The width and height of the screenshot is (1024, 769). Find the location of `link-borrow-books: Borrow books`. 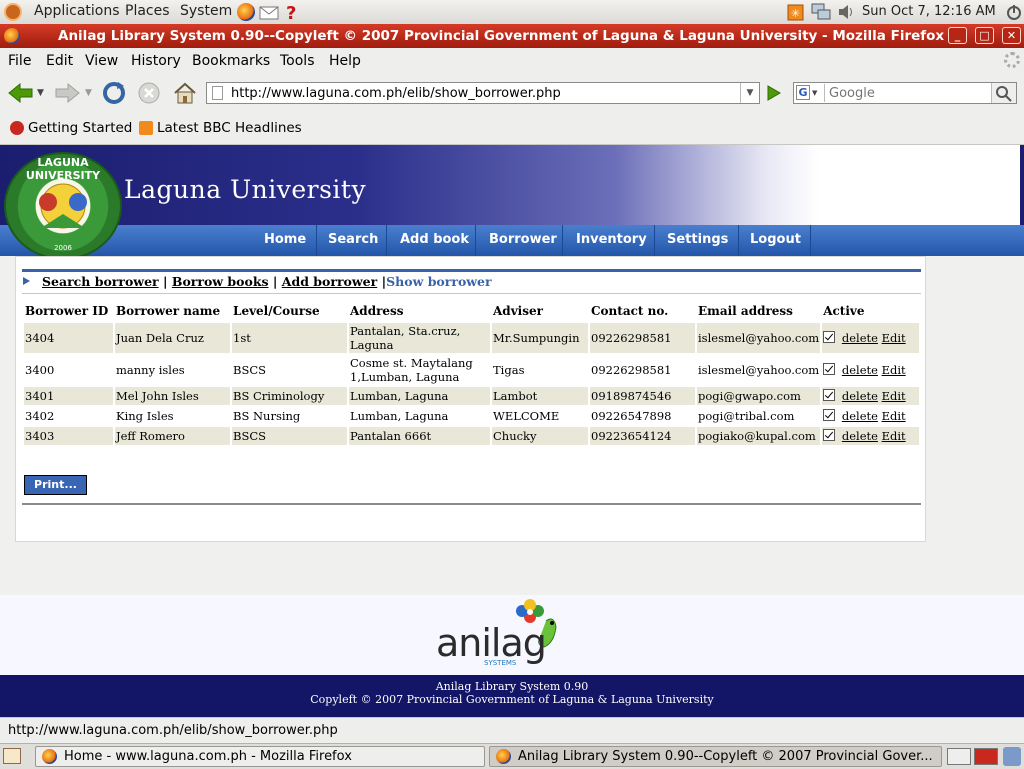

link-borrow-books: Borrow books is located at coordinates (220, 281).